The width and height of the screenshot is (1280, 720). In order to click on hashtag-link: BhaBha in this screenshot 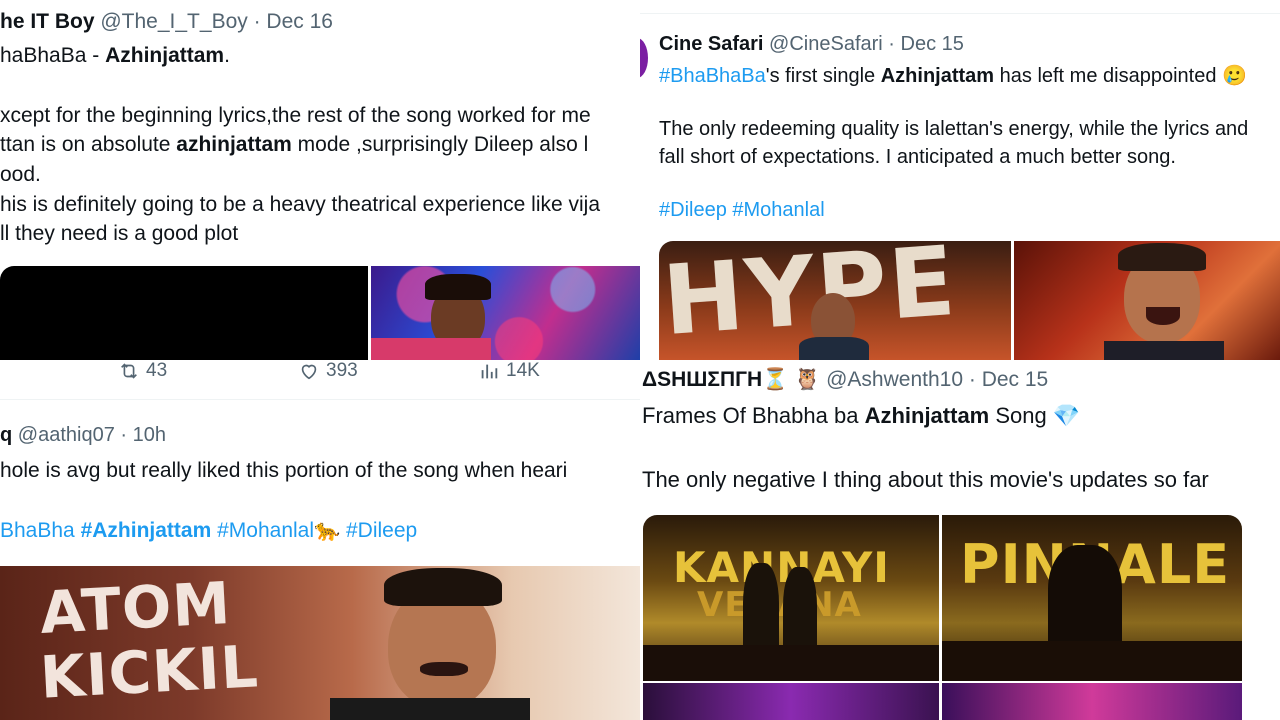, I will do `click(37, 530)`.